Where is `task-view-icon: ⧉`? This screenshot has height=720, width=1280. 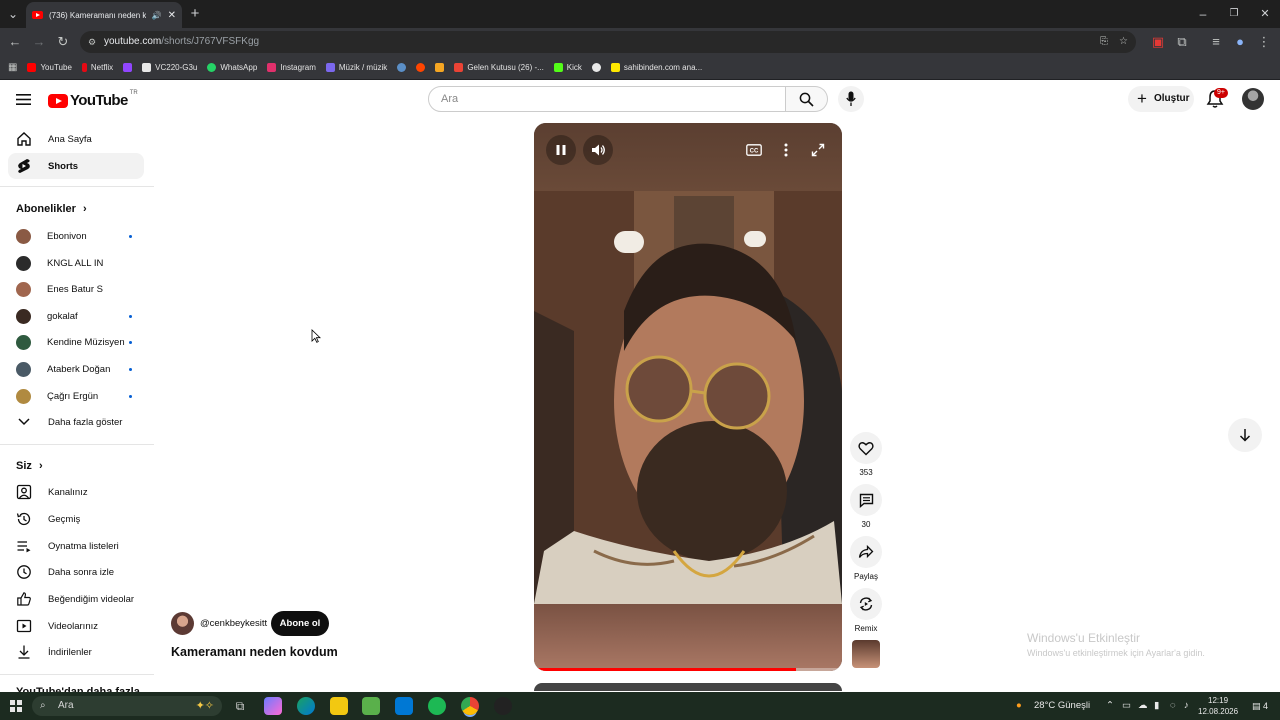 task-view-icon: ⧉ is located at coordinates (240, 706).